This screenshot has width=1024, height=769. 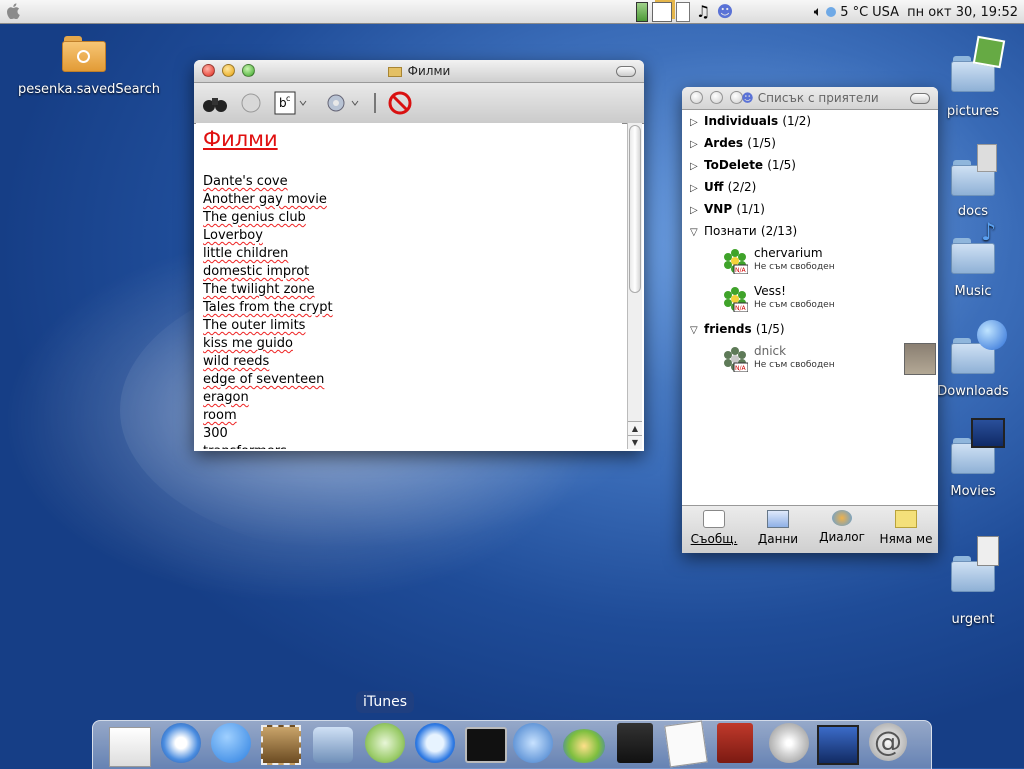 I want to click on desktop-icon-saved-search: pesenka.savedSearch, so click(x=89, y=66).